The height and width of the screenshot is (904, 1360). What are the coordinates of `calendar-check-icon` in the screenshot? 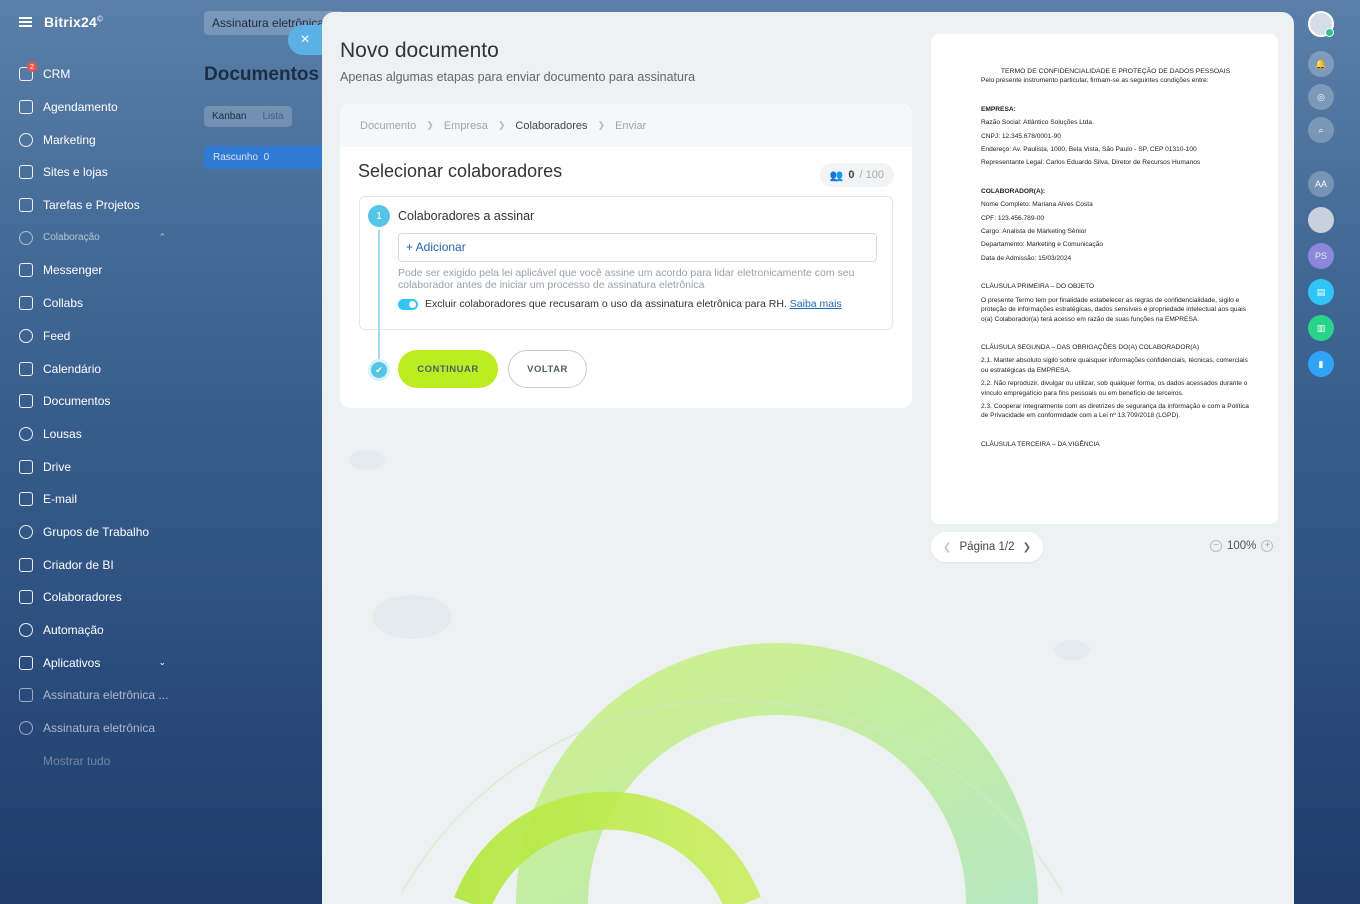 It's located at (26, 107).